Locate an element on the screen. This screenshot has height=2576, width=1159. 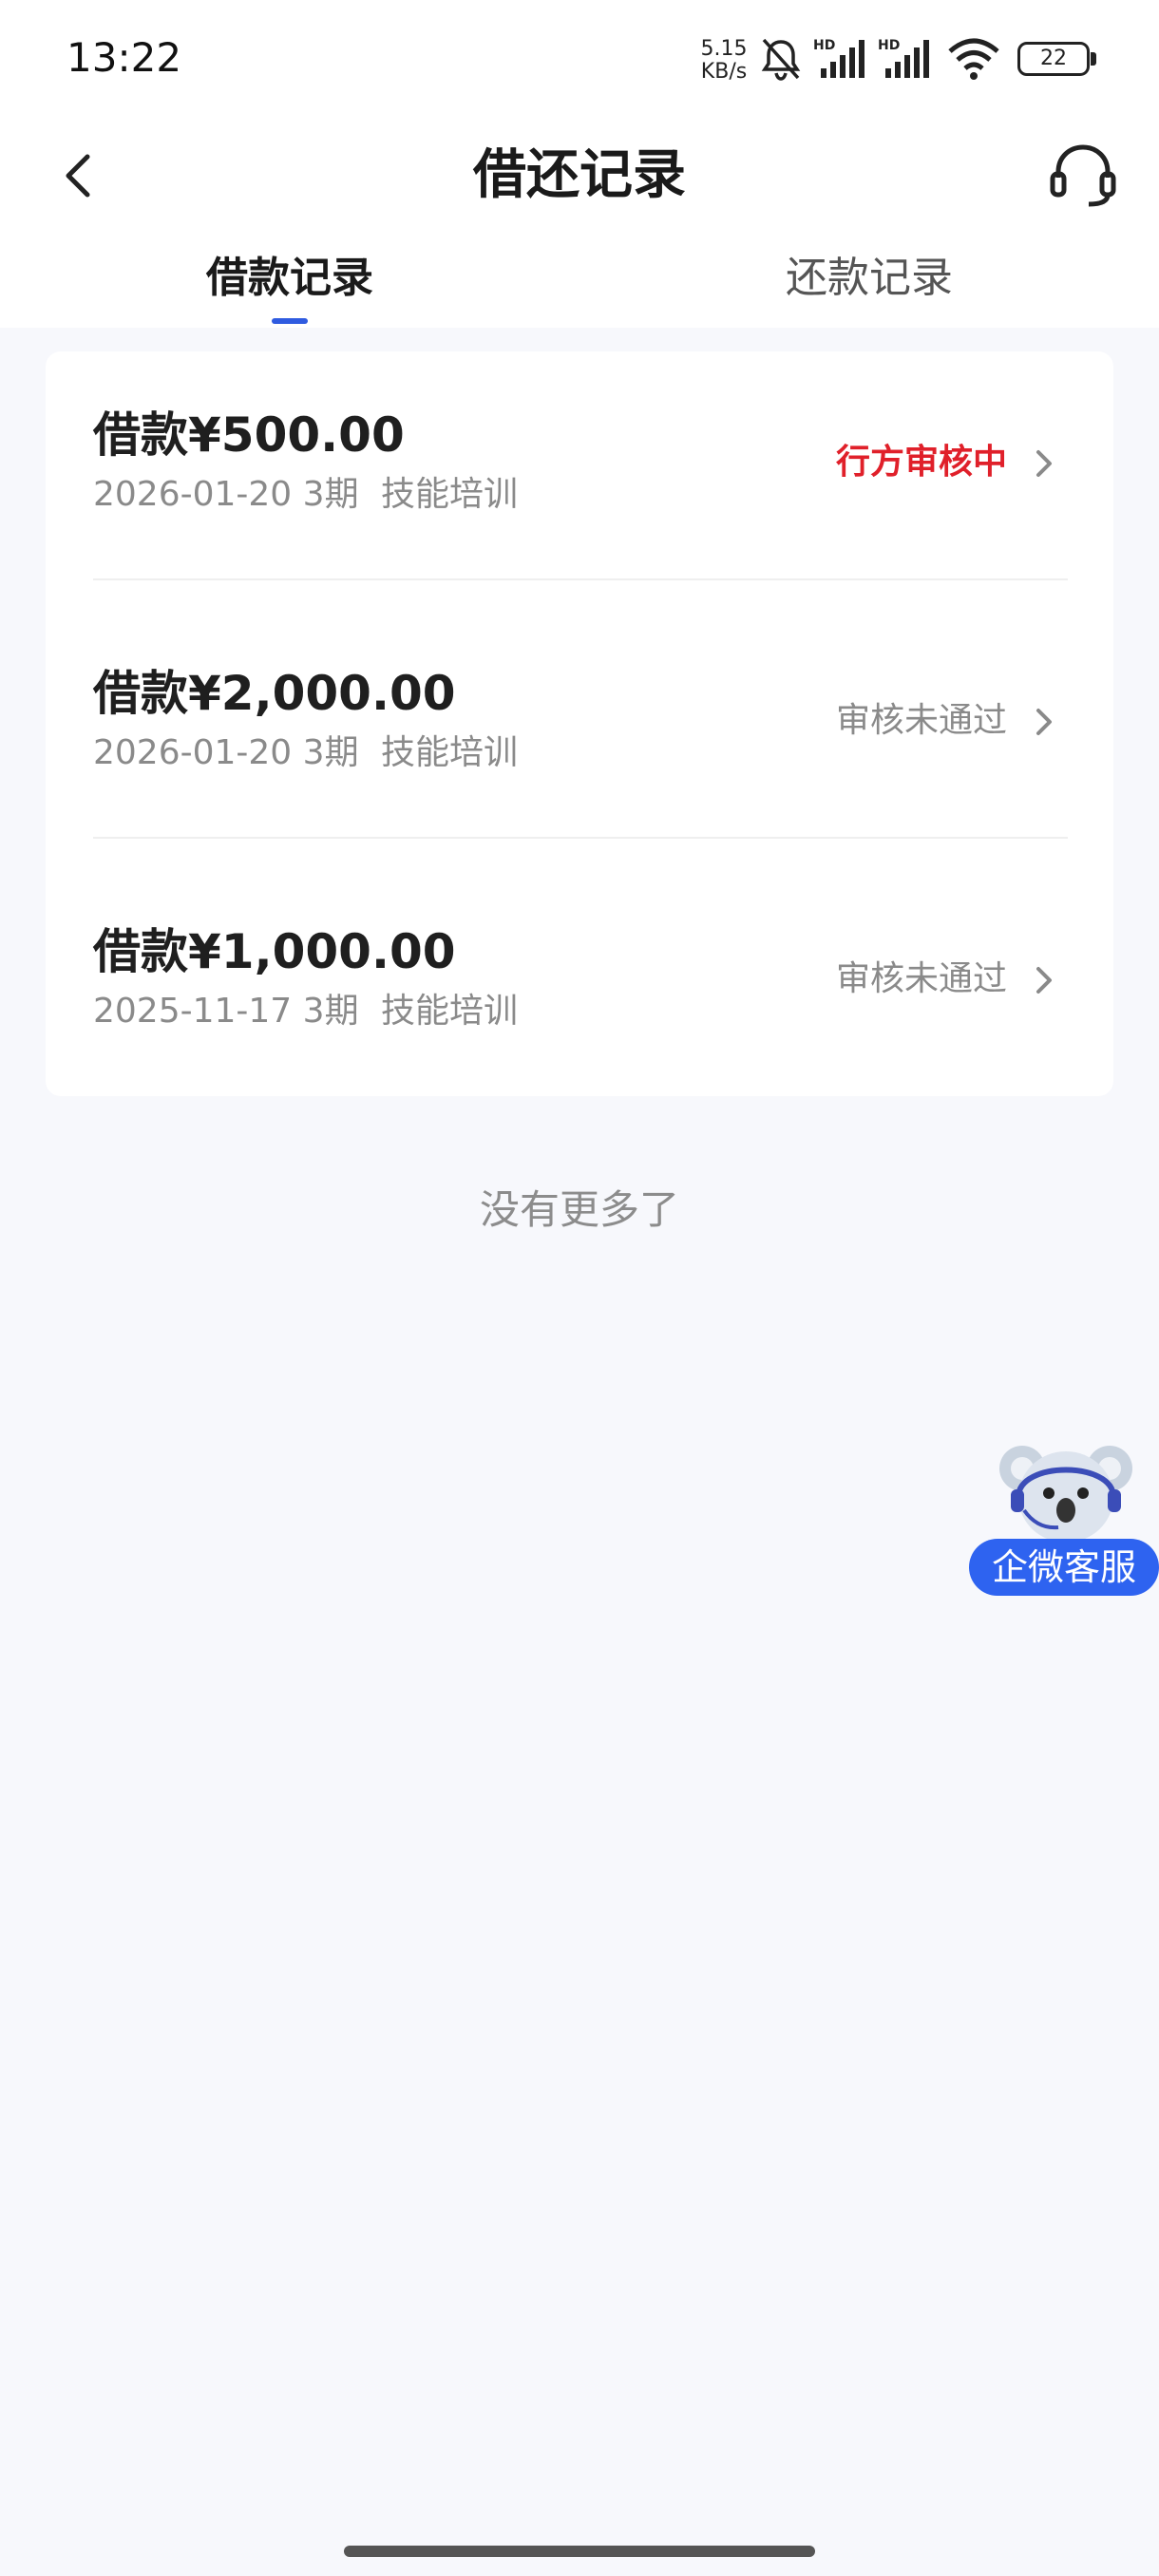
page-title: 借还记录 is located at coordinates (579, 175).